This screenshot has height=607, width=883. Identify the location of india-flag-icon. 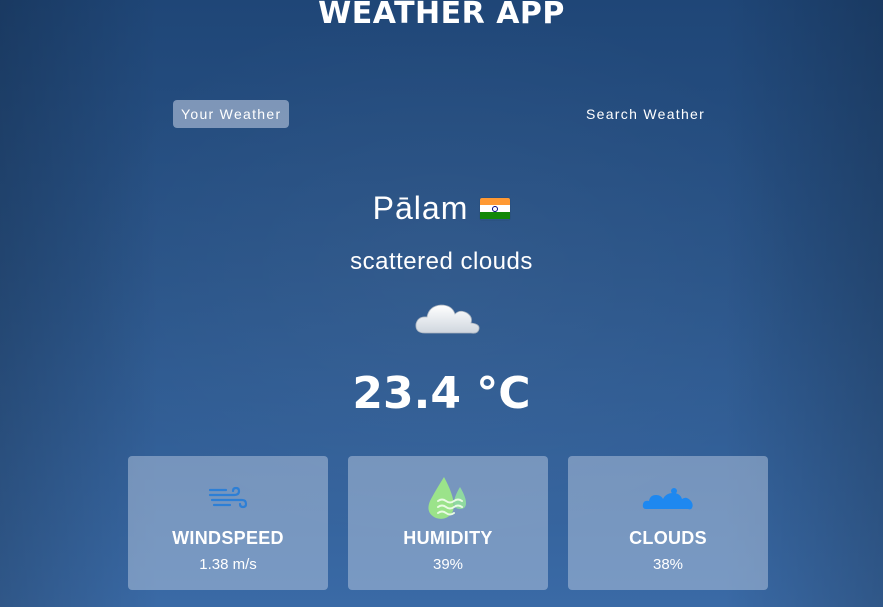
(495, 208).